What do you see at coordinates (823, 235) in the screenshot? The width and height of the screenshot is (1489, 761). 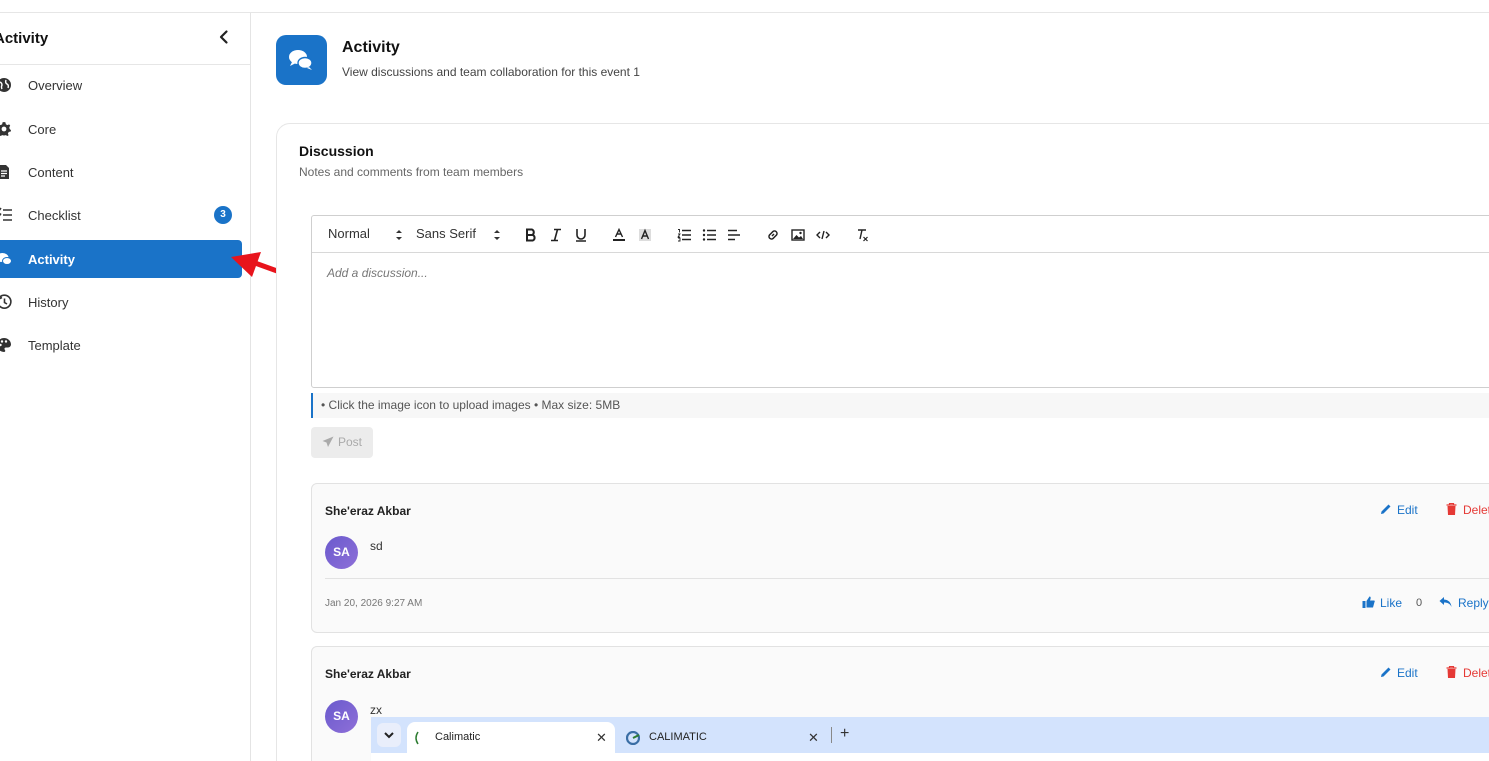 I see `code-icon` at bounding box center [823, 235].